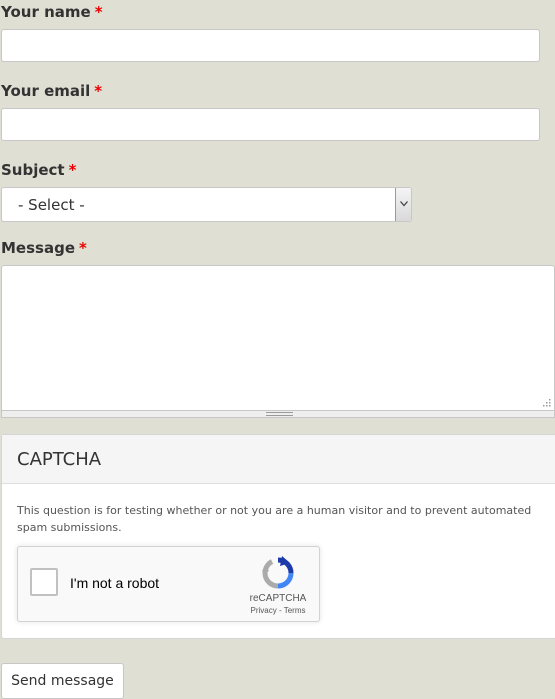 This screenshot has height=699, width=555. I want to click on message-label-text: Message, so click(38, 248).